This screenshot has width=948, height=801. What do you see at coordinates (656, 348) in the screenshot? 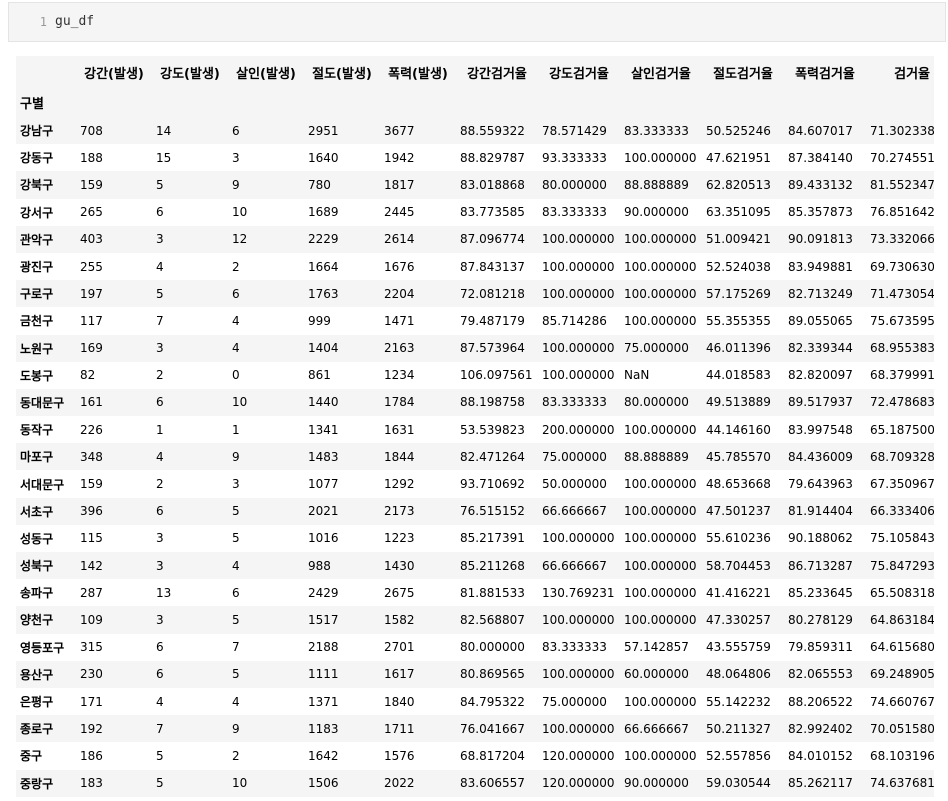
I see `table-cell: 75.000000` at bounding box center [656, 348].